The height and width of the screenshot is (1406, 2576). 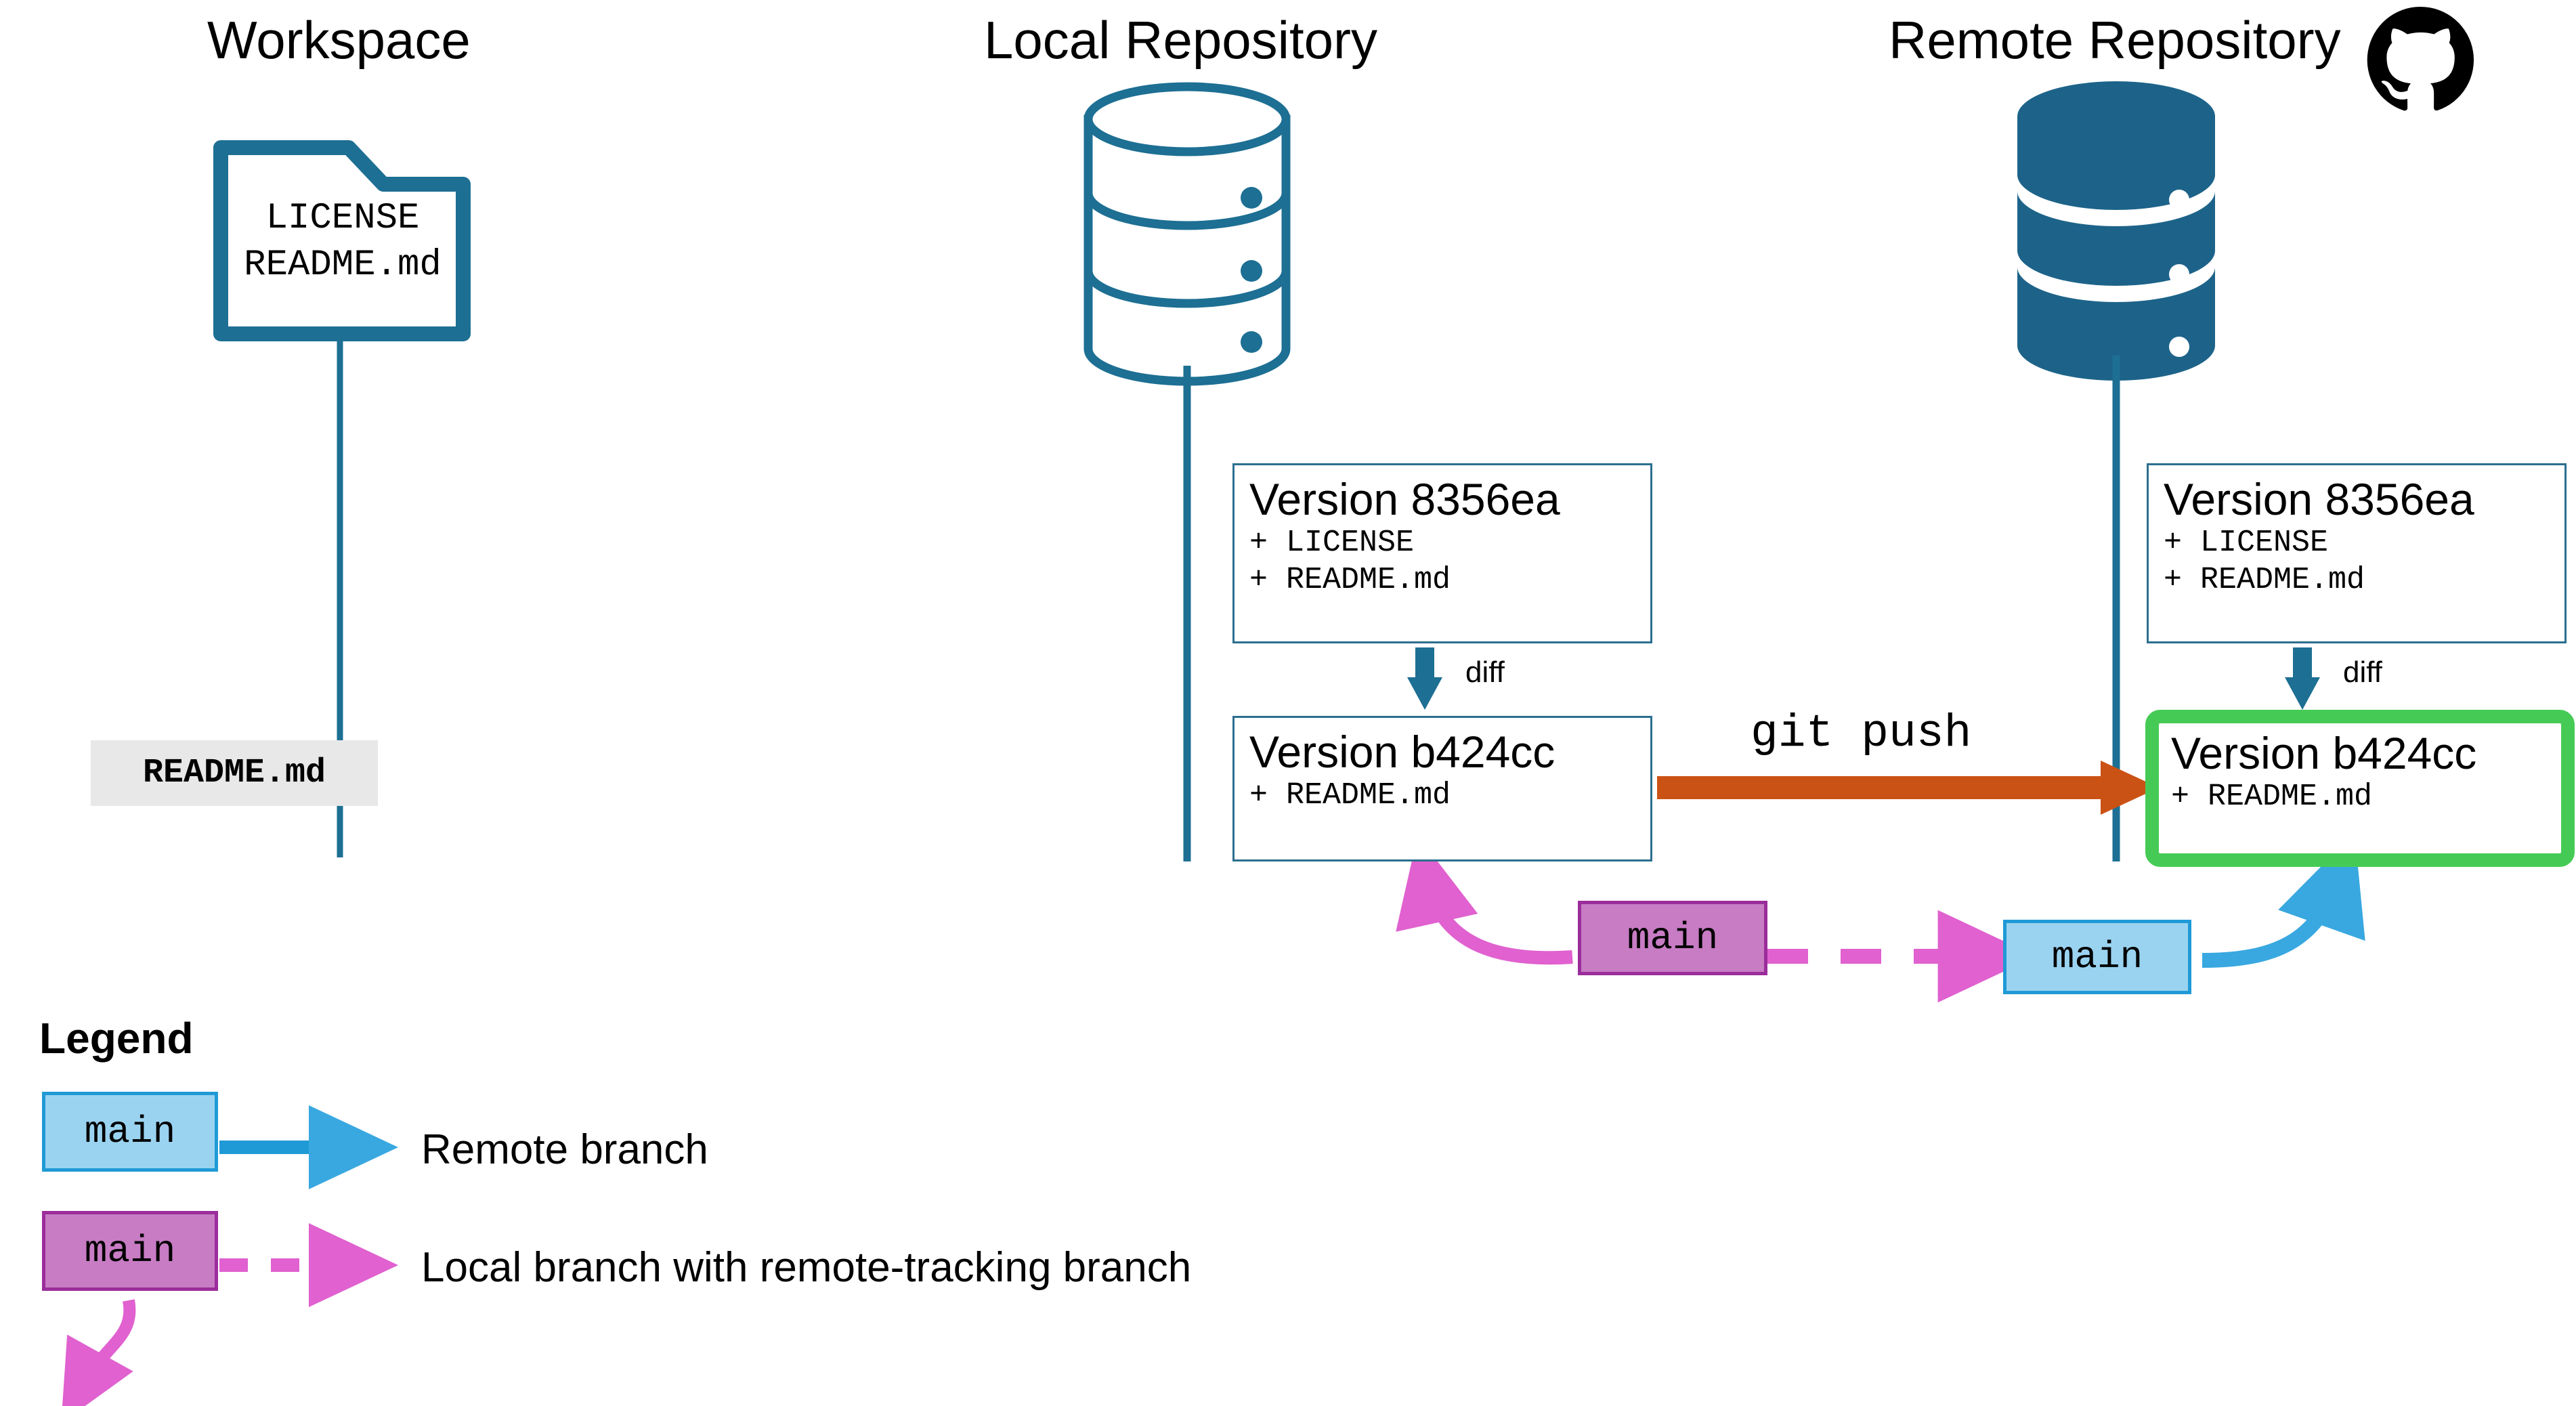 What do you see at coordinates (2302, 678) in the screenshot?
I see `remote-diff-arrow` at bounding box center [2302, 678].